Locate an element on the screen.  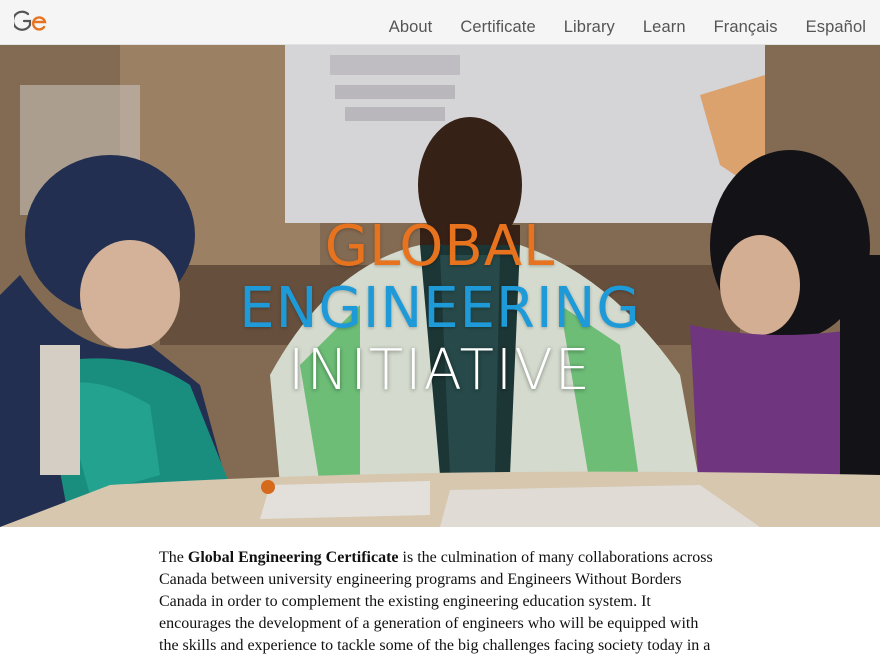
nav-learn: Learn is located at coordinates (664, 22).